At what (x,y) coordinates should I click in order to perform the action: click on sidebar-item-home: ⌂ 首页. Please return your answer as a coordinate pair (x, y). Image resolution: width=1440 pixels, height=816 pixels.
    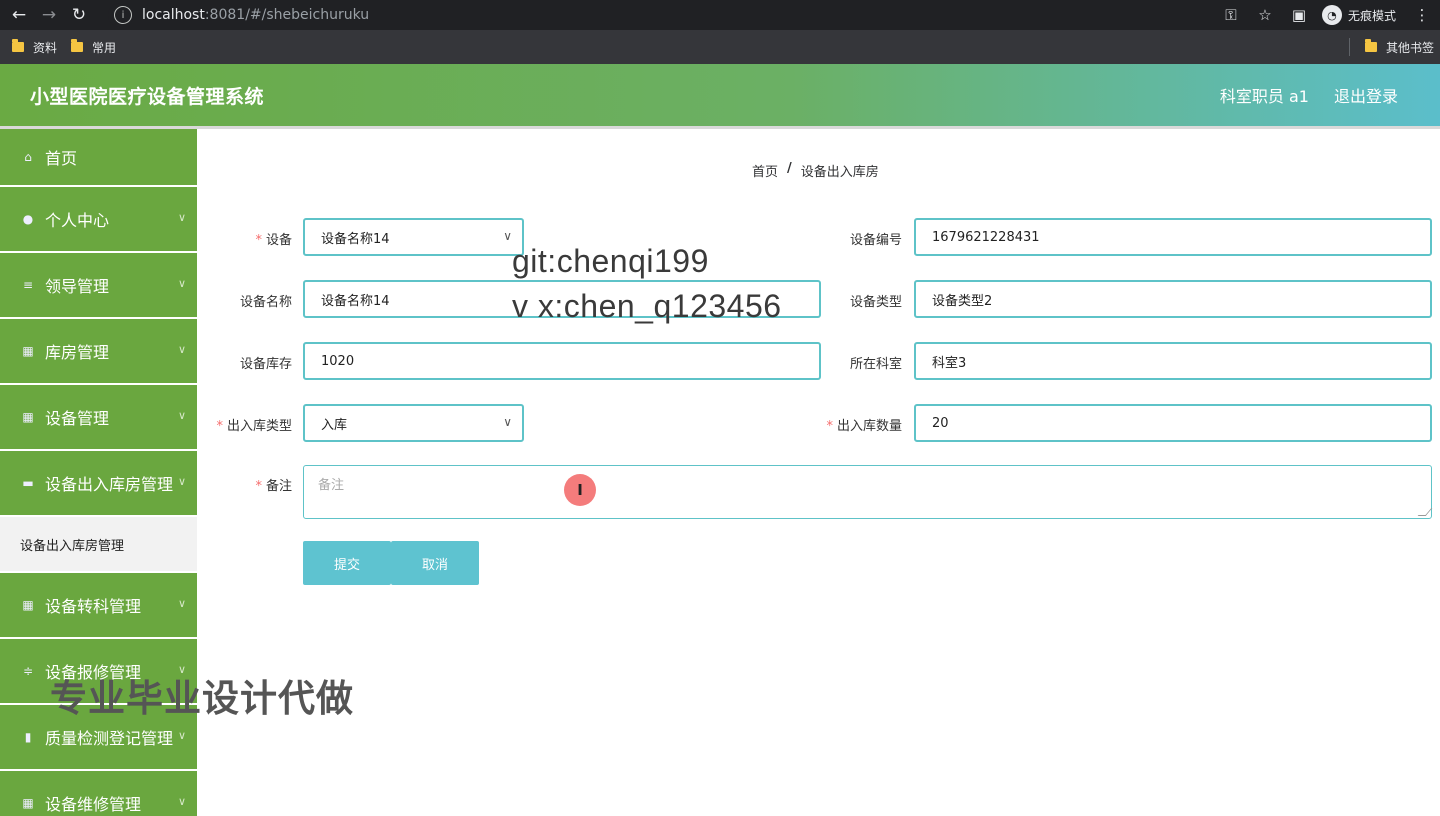
    Looking at the image, I should click on (98, 158).